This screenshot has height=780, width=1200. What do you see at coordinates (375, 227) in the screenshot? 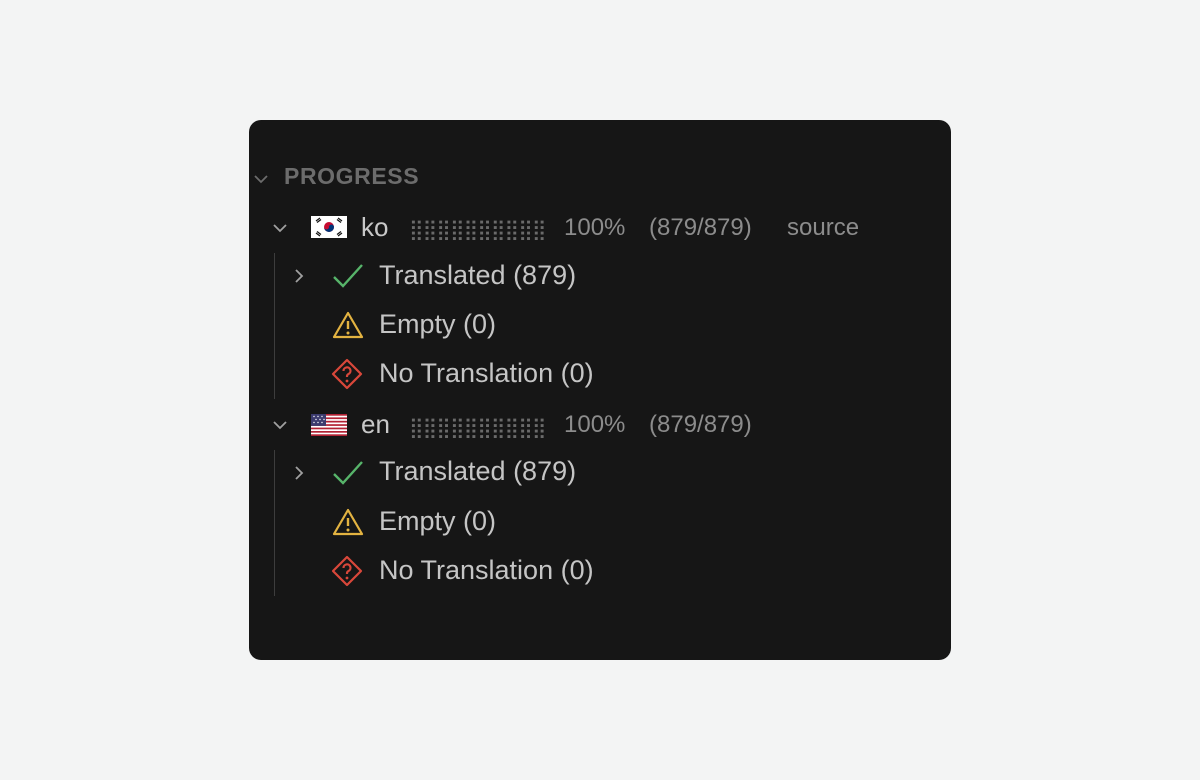
I see `language-code: ko` at bounding box center [375, 227].